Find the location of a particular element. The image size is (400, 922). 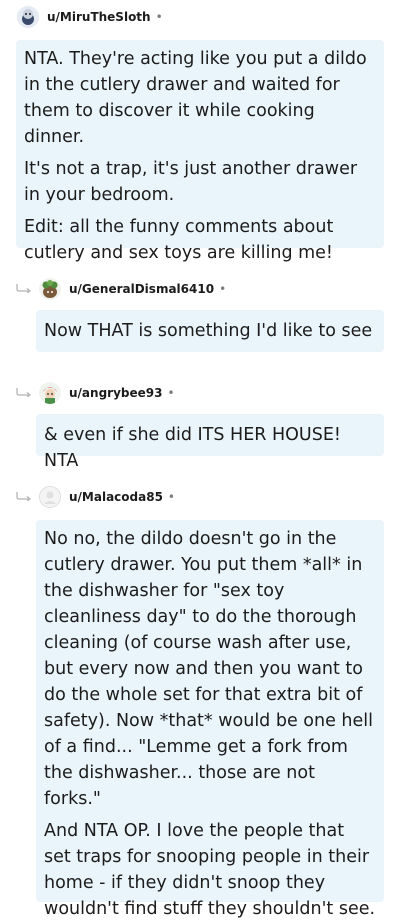

comment-body: & even if she did ITS HER HOUSE! NTA is located at coordinates (210, 442).